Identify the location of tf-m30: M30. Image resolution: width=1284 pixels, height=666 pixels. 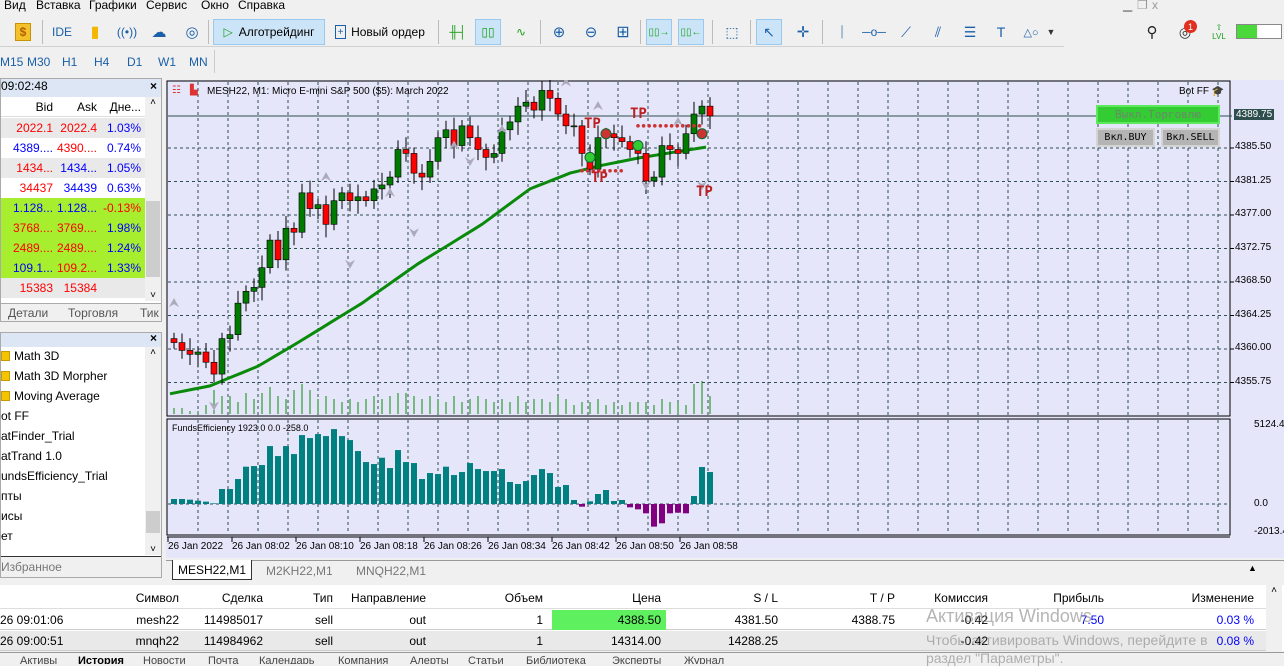
(38, 62).